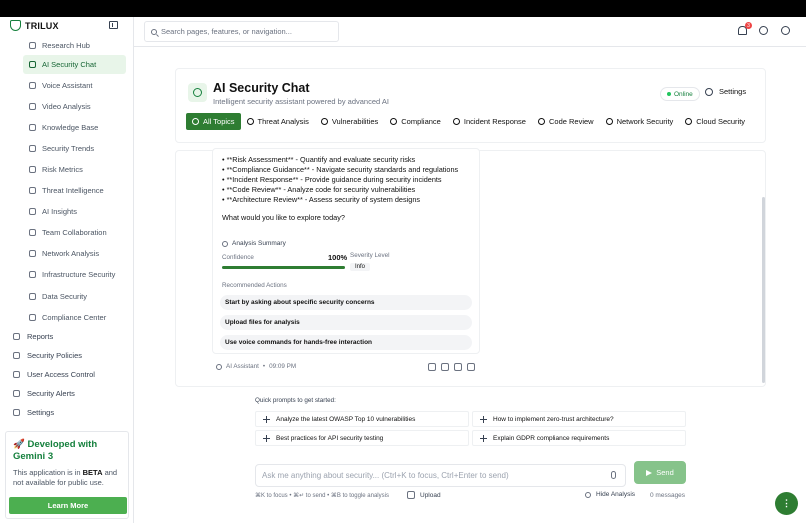  Describe the element at coordinates (41, 412) in the screenshot. I see `sidebar-item-label: Settings` at that location.